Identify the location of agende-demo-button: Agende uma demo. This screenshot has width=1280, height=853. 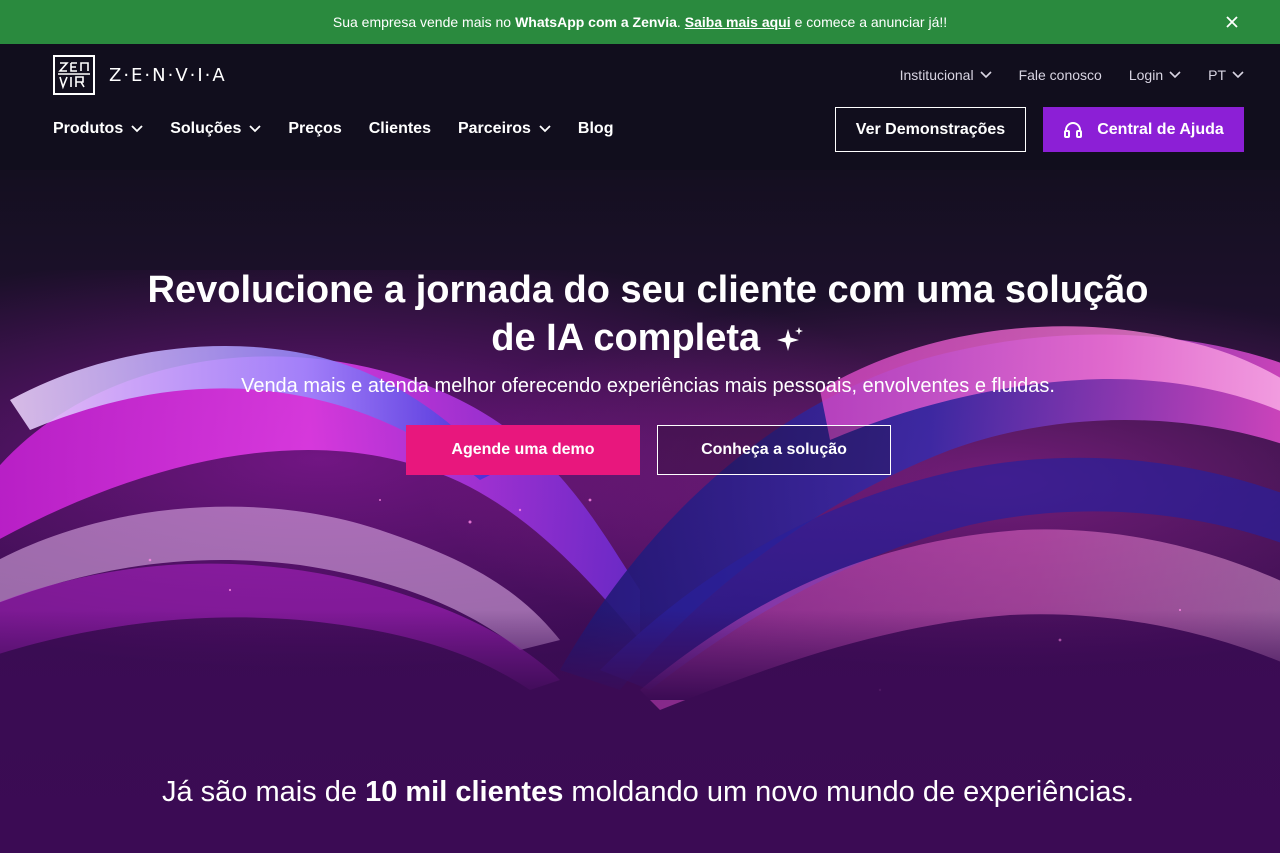
(523, 450).